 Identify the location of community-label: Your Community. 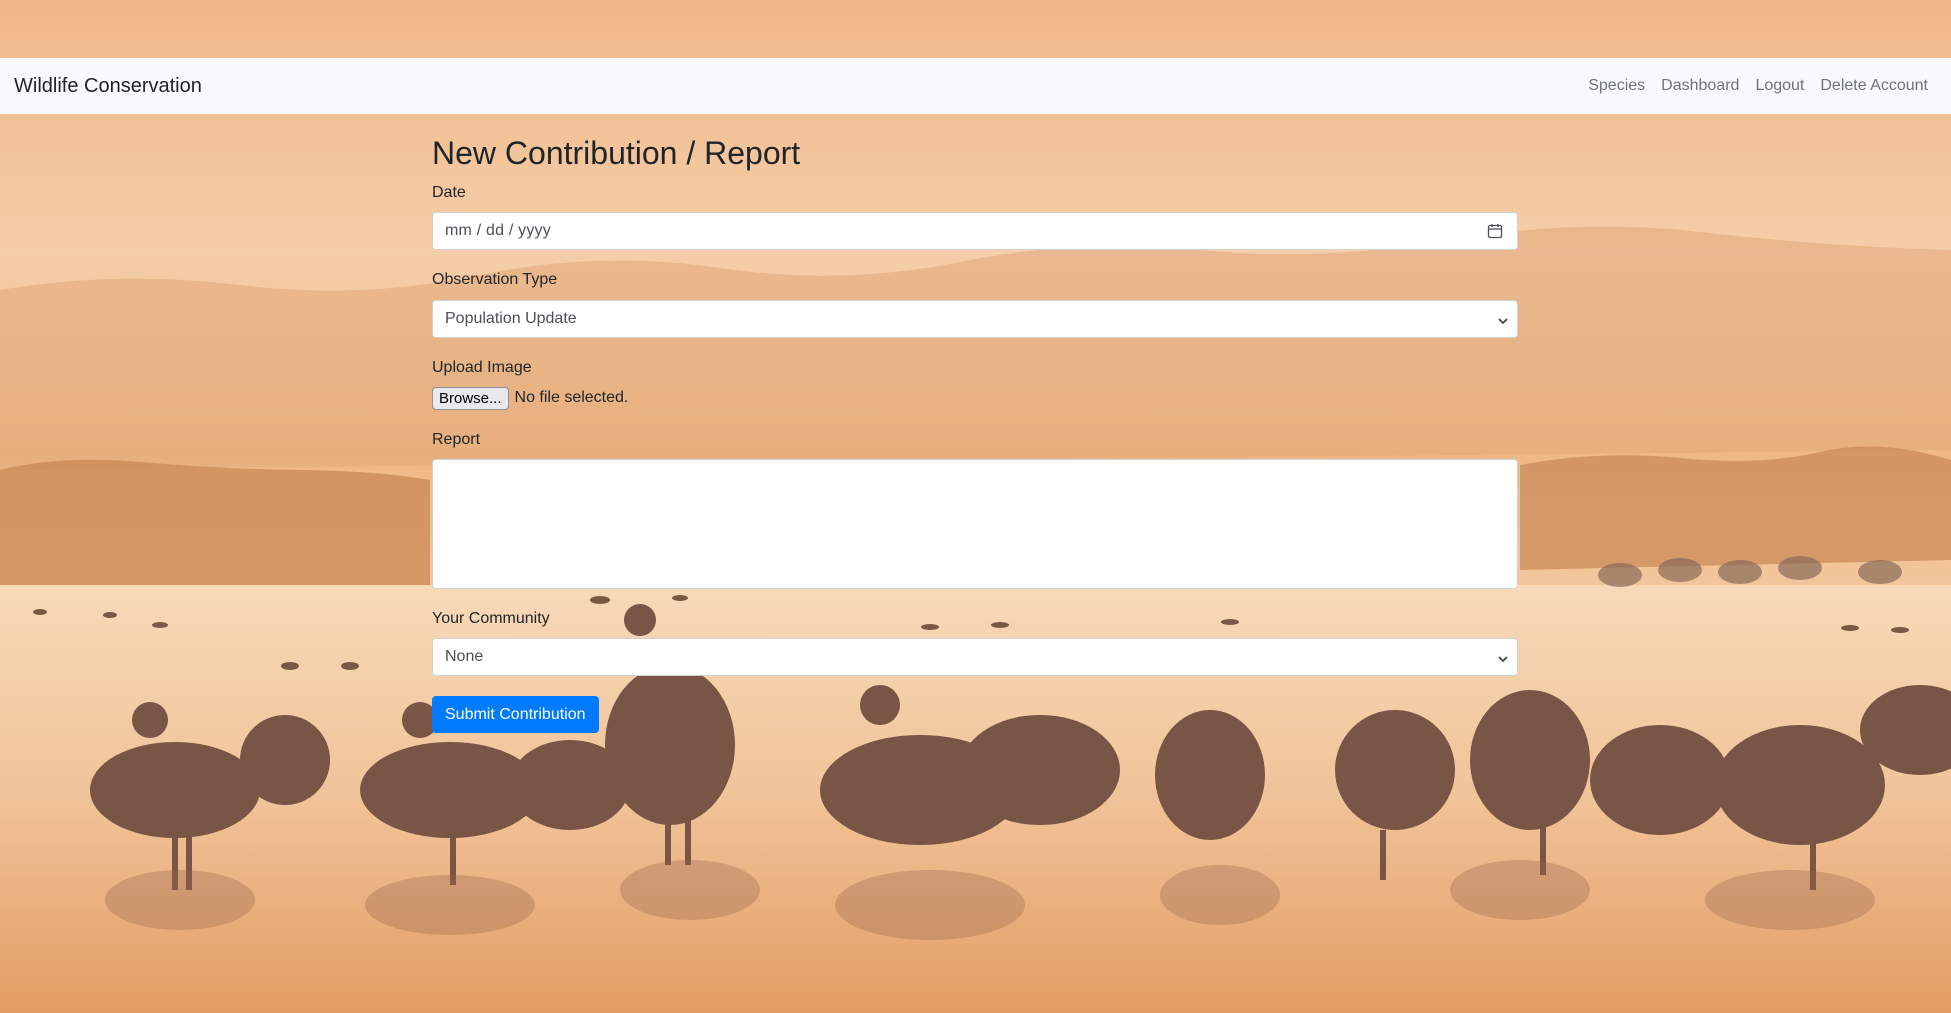
(491, 618).